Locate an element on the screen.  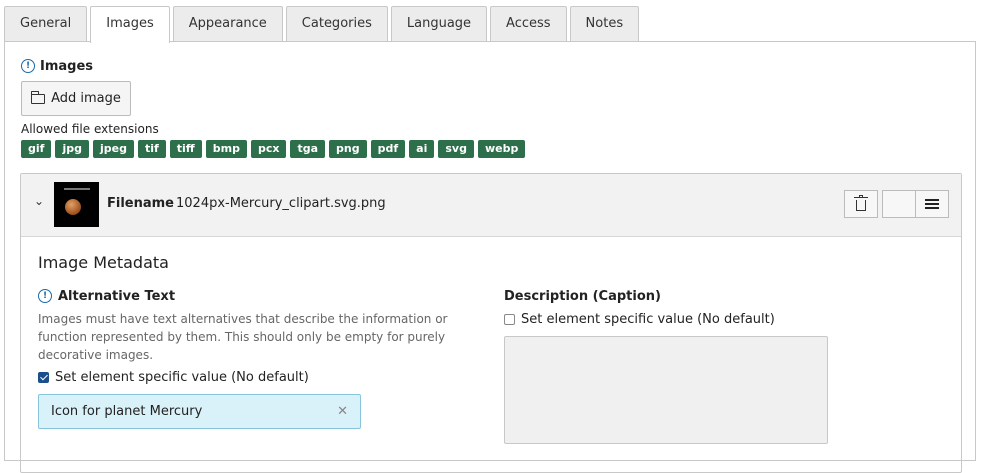
tab-appearance: Appearance is located at coordinates (227, 24).